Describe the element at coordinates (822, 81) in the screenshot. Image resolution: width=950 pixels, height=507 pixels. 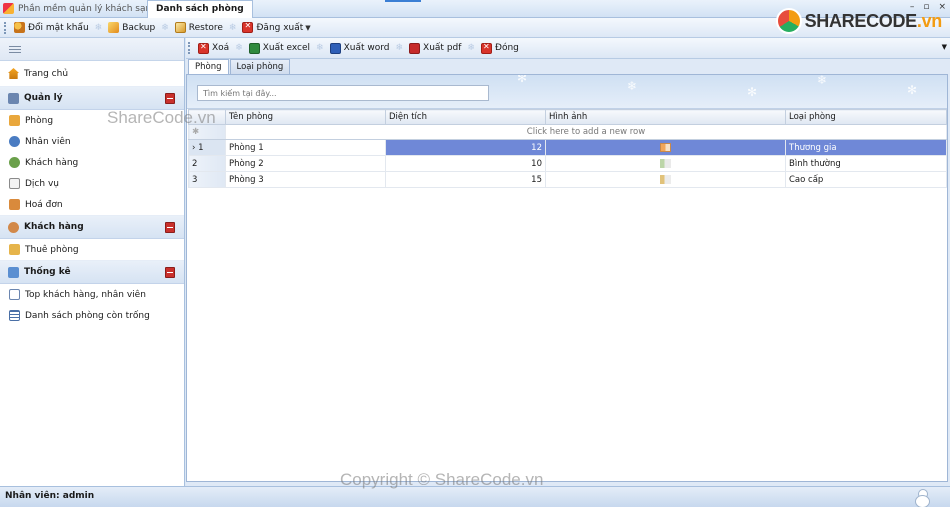
I see `snowflake-icon: ❄` at that location.